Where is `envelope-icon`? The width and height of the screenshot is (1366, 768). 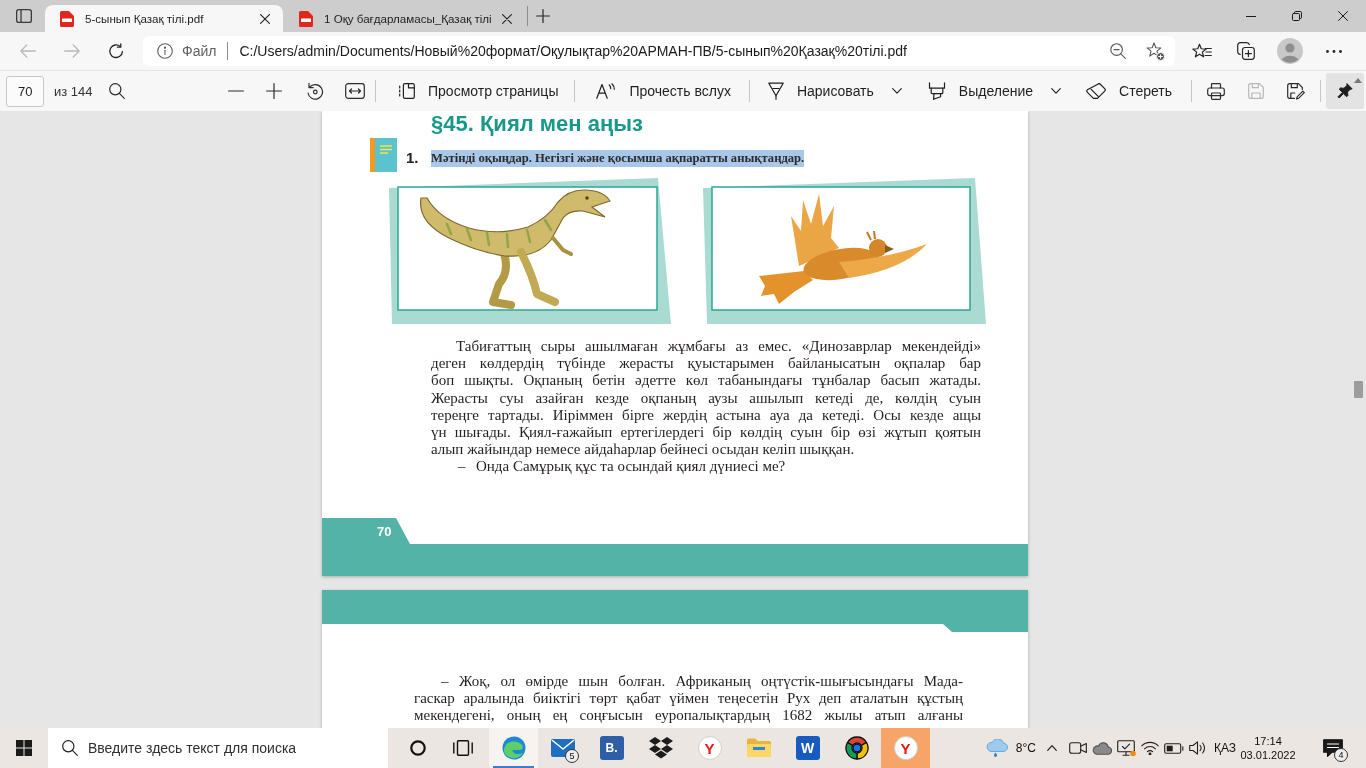
envelope-icon is located at coordinates (562, 748).